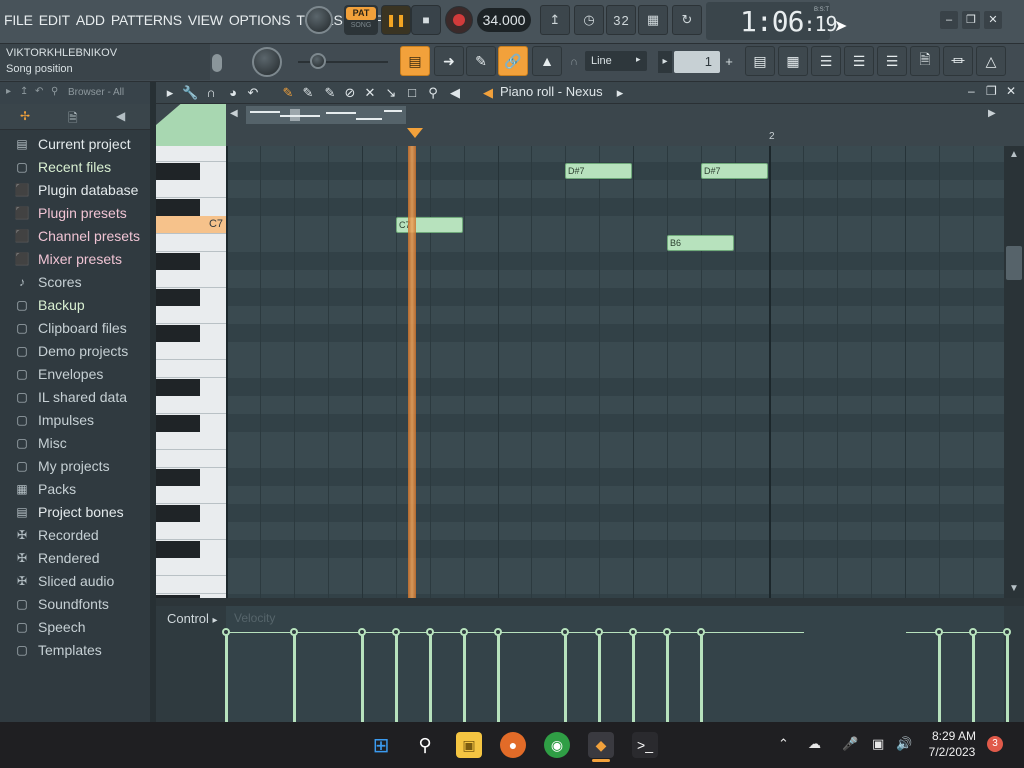  Describe the element at coordinates (455, 93) in the screenshot. I see `playback-speaker-icon: ◀` at that location.